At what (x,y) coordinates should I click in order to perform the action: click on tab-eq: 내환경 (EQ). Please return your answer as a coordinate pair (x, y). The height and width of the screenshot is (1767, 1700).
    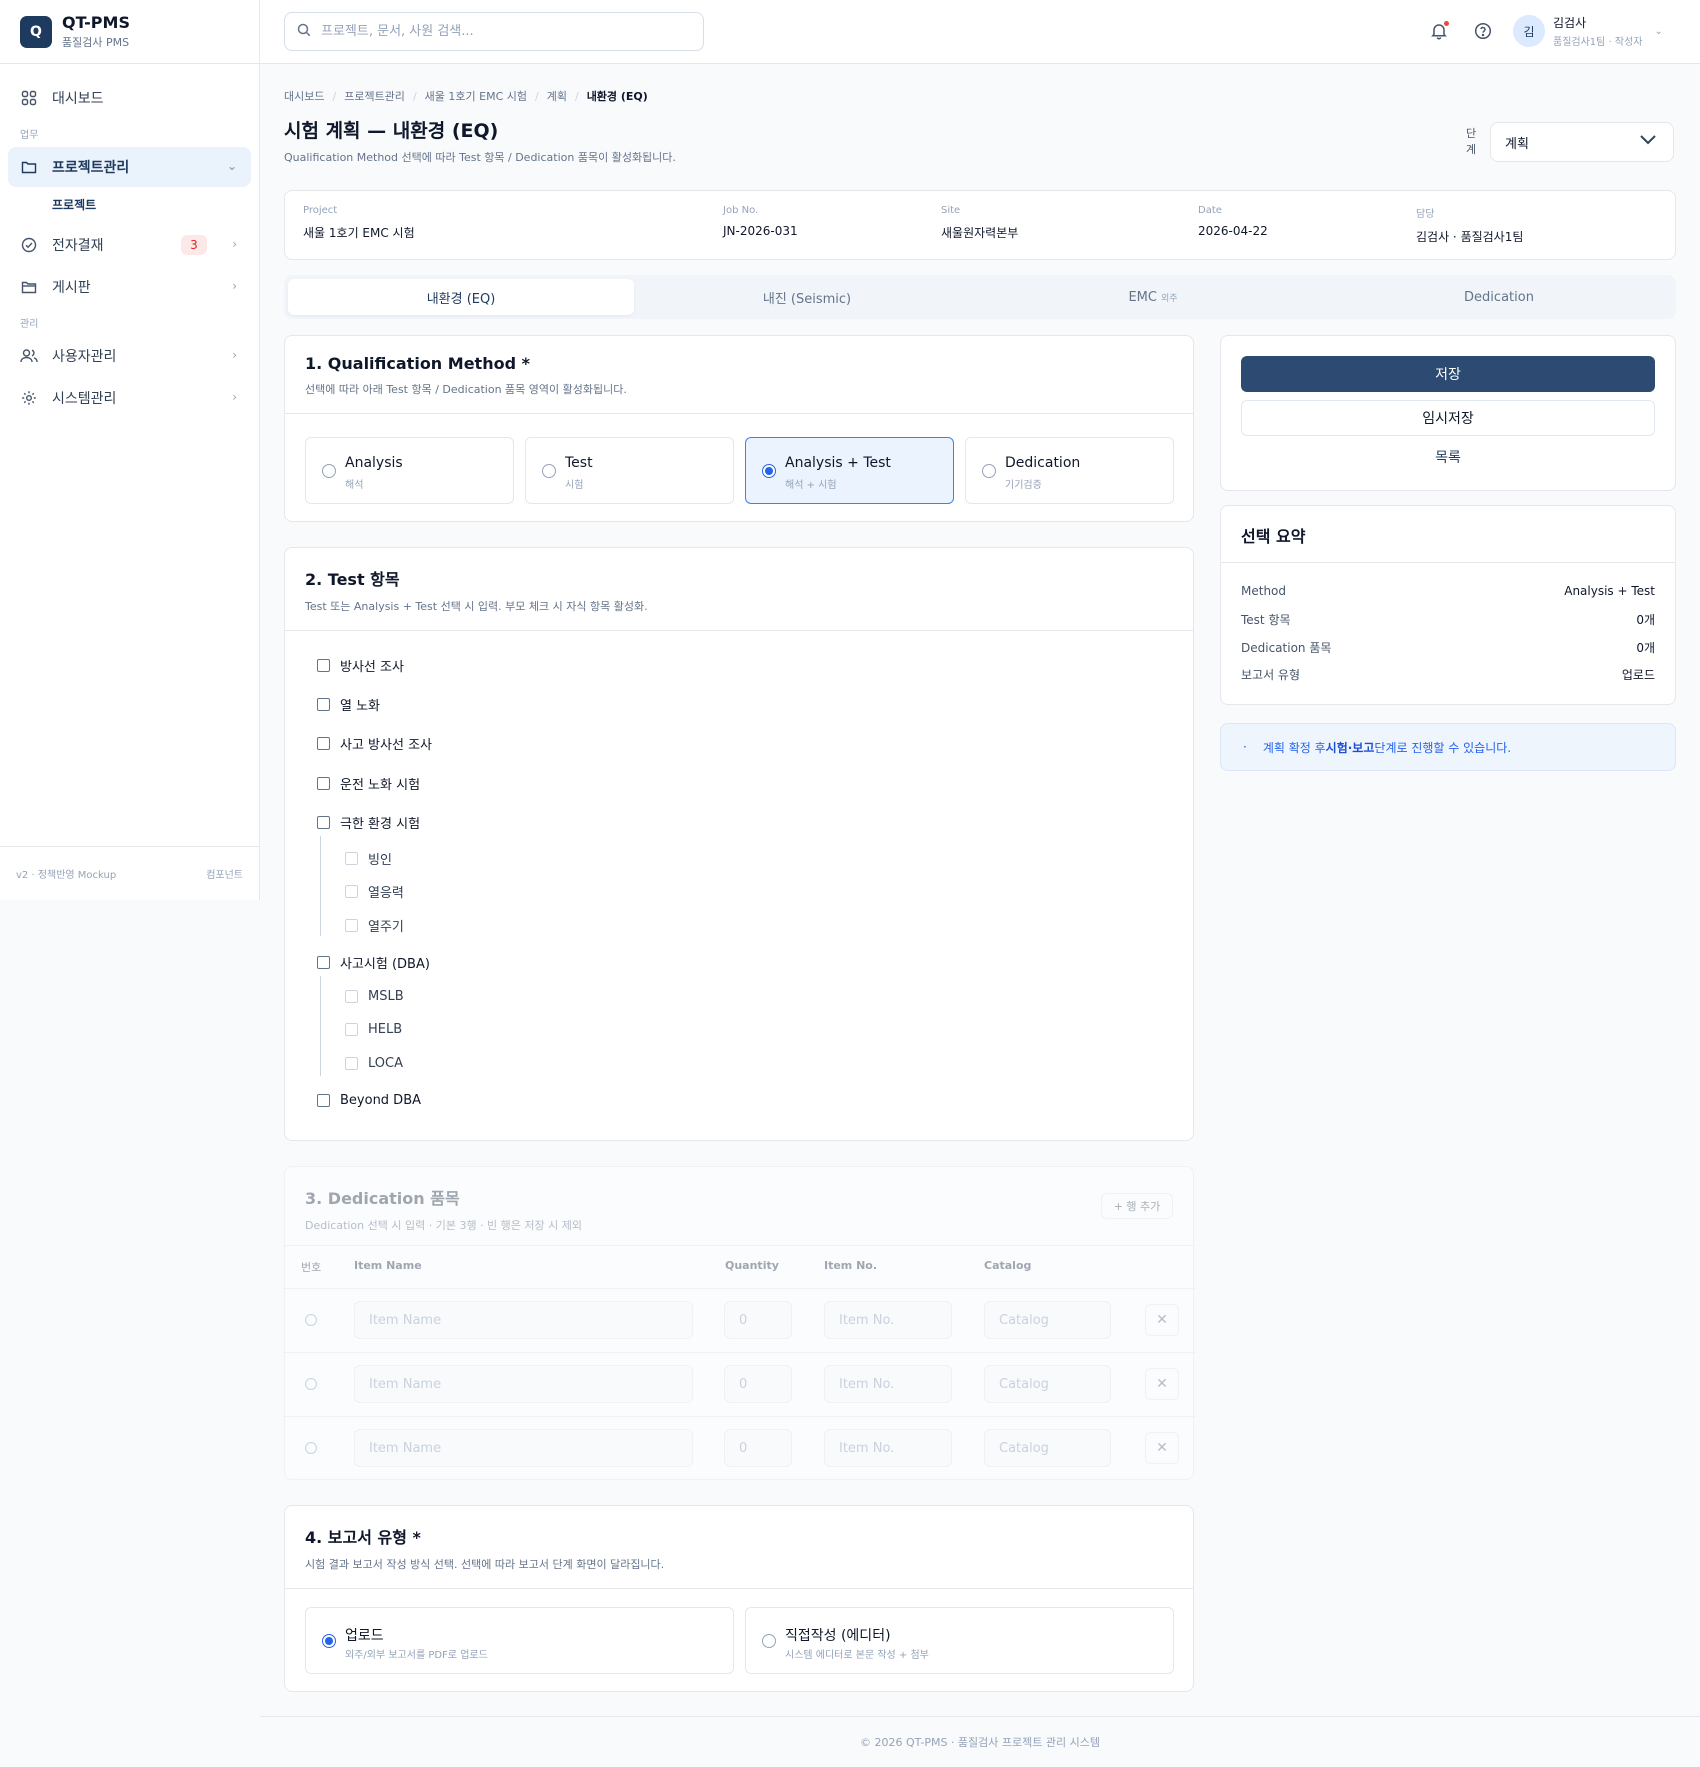
    Looking at the image, I should click on (461, 297).